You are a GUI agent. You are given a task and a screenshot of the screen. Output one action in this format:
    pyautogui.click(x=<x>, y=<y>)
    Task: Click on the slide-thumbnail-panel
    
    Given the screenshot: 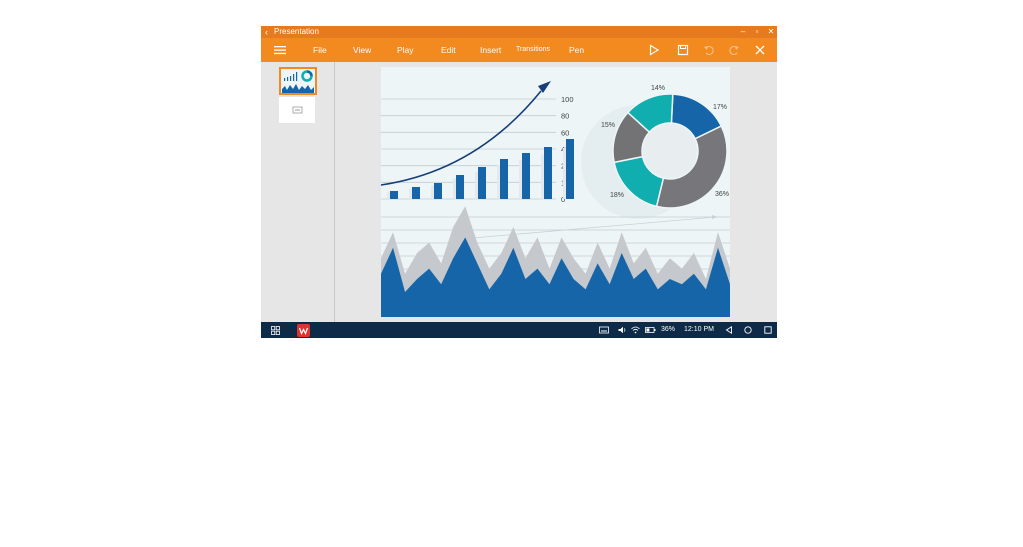 What is the action you would take?
    pyautogui.click(x=298, y=192)
    